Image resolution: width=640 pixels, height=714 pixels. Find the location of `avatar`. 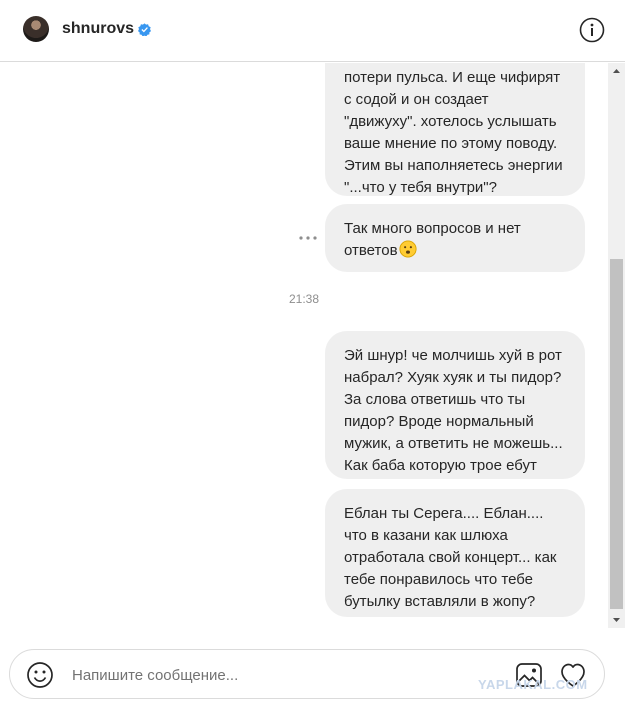

avatar is located at coordinates (36, 29).